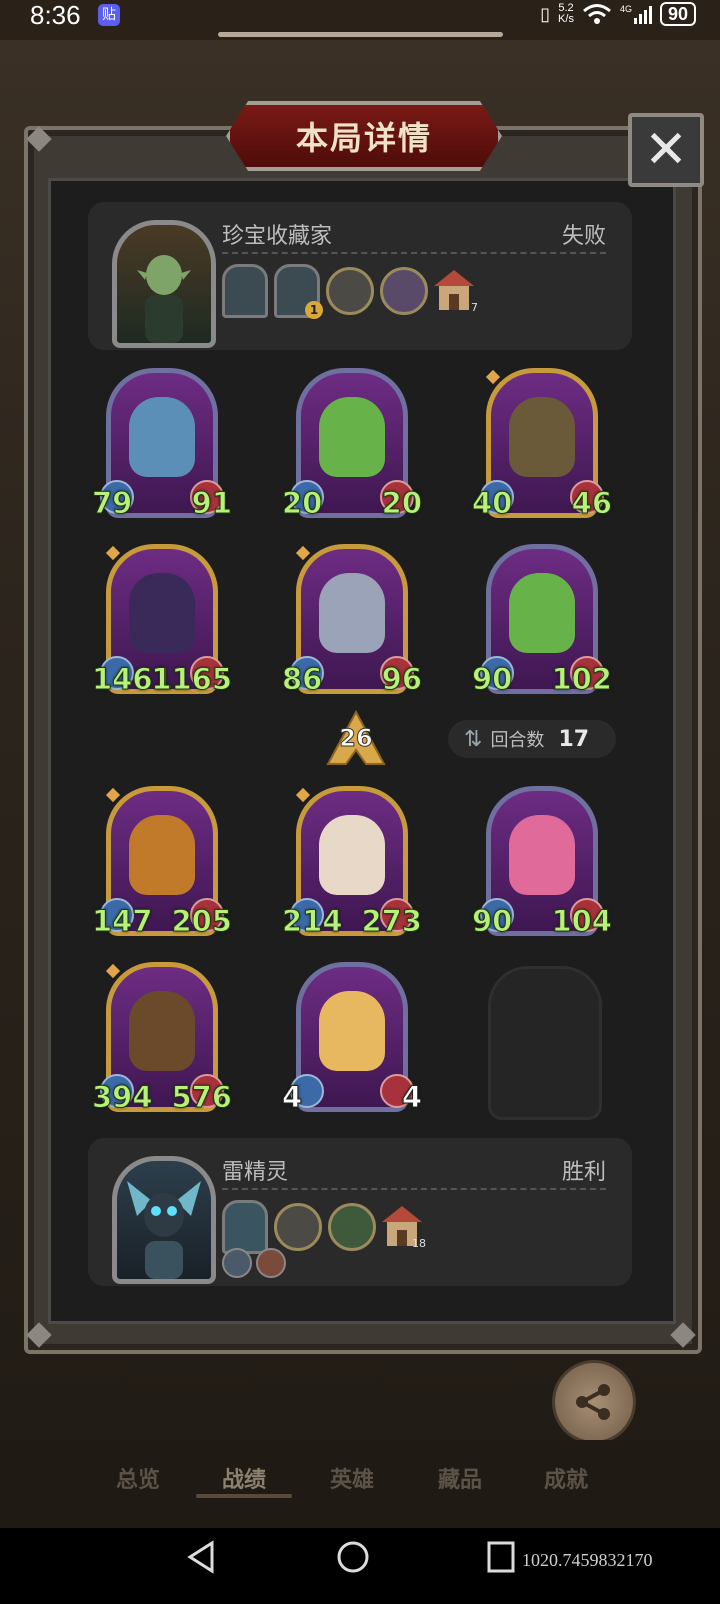  Describe the element at coordinates (456, 292) in the screenshot. I see `house-icon: 7` at that location.